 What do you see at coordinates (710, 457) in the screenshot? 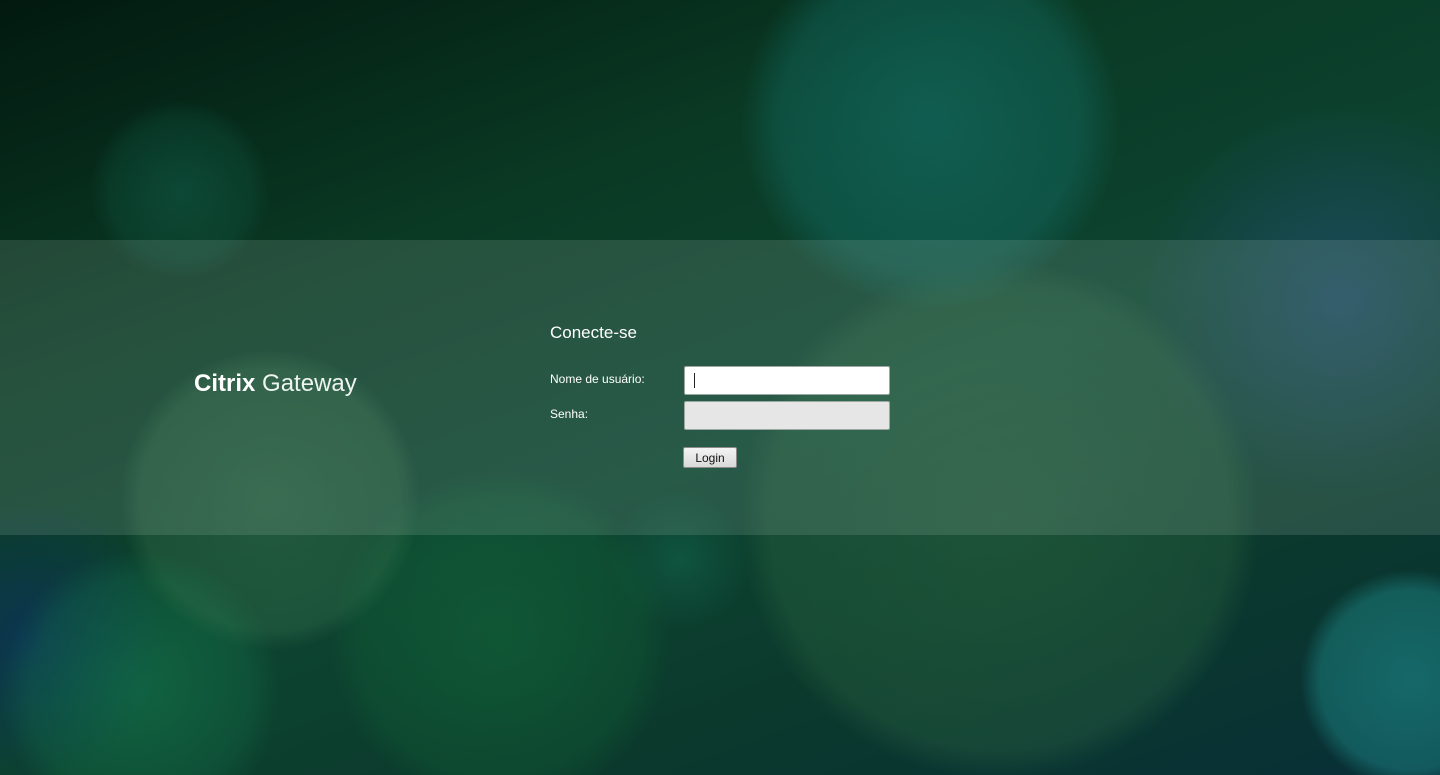
I see `login-button: Login` at bounding box center [710, 457].